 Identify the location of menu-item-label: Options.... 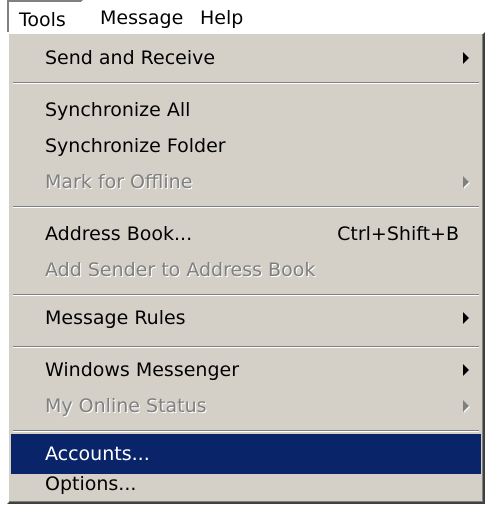
(91, 484).